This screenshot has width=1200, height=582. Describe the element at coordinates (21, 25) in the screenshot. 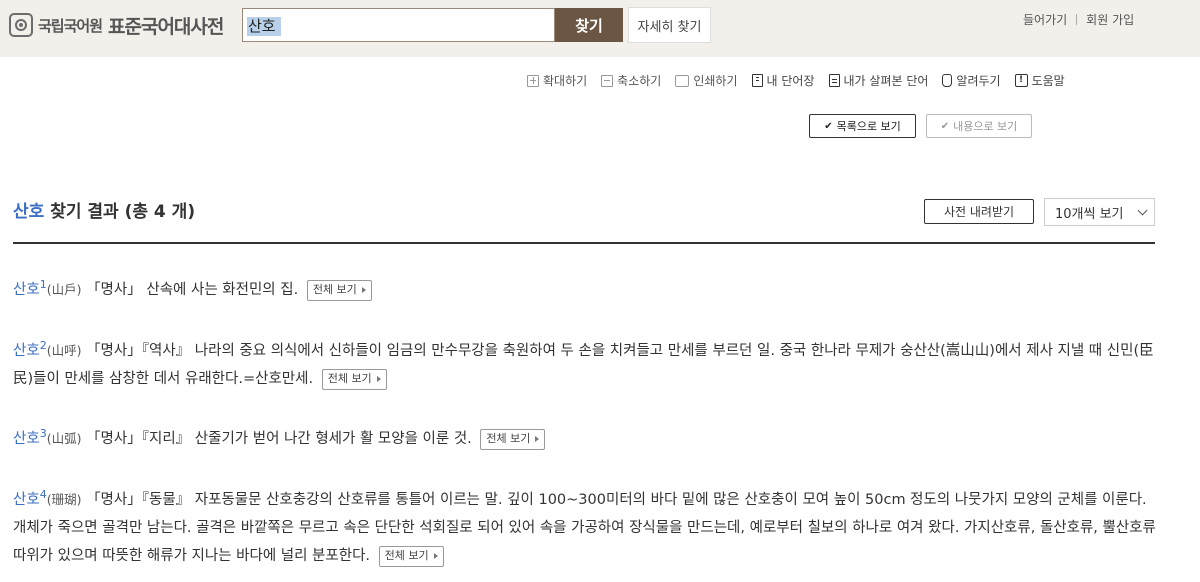

I see `logo-icon` at that location.